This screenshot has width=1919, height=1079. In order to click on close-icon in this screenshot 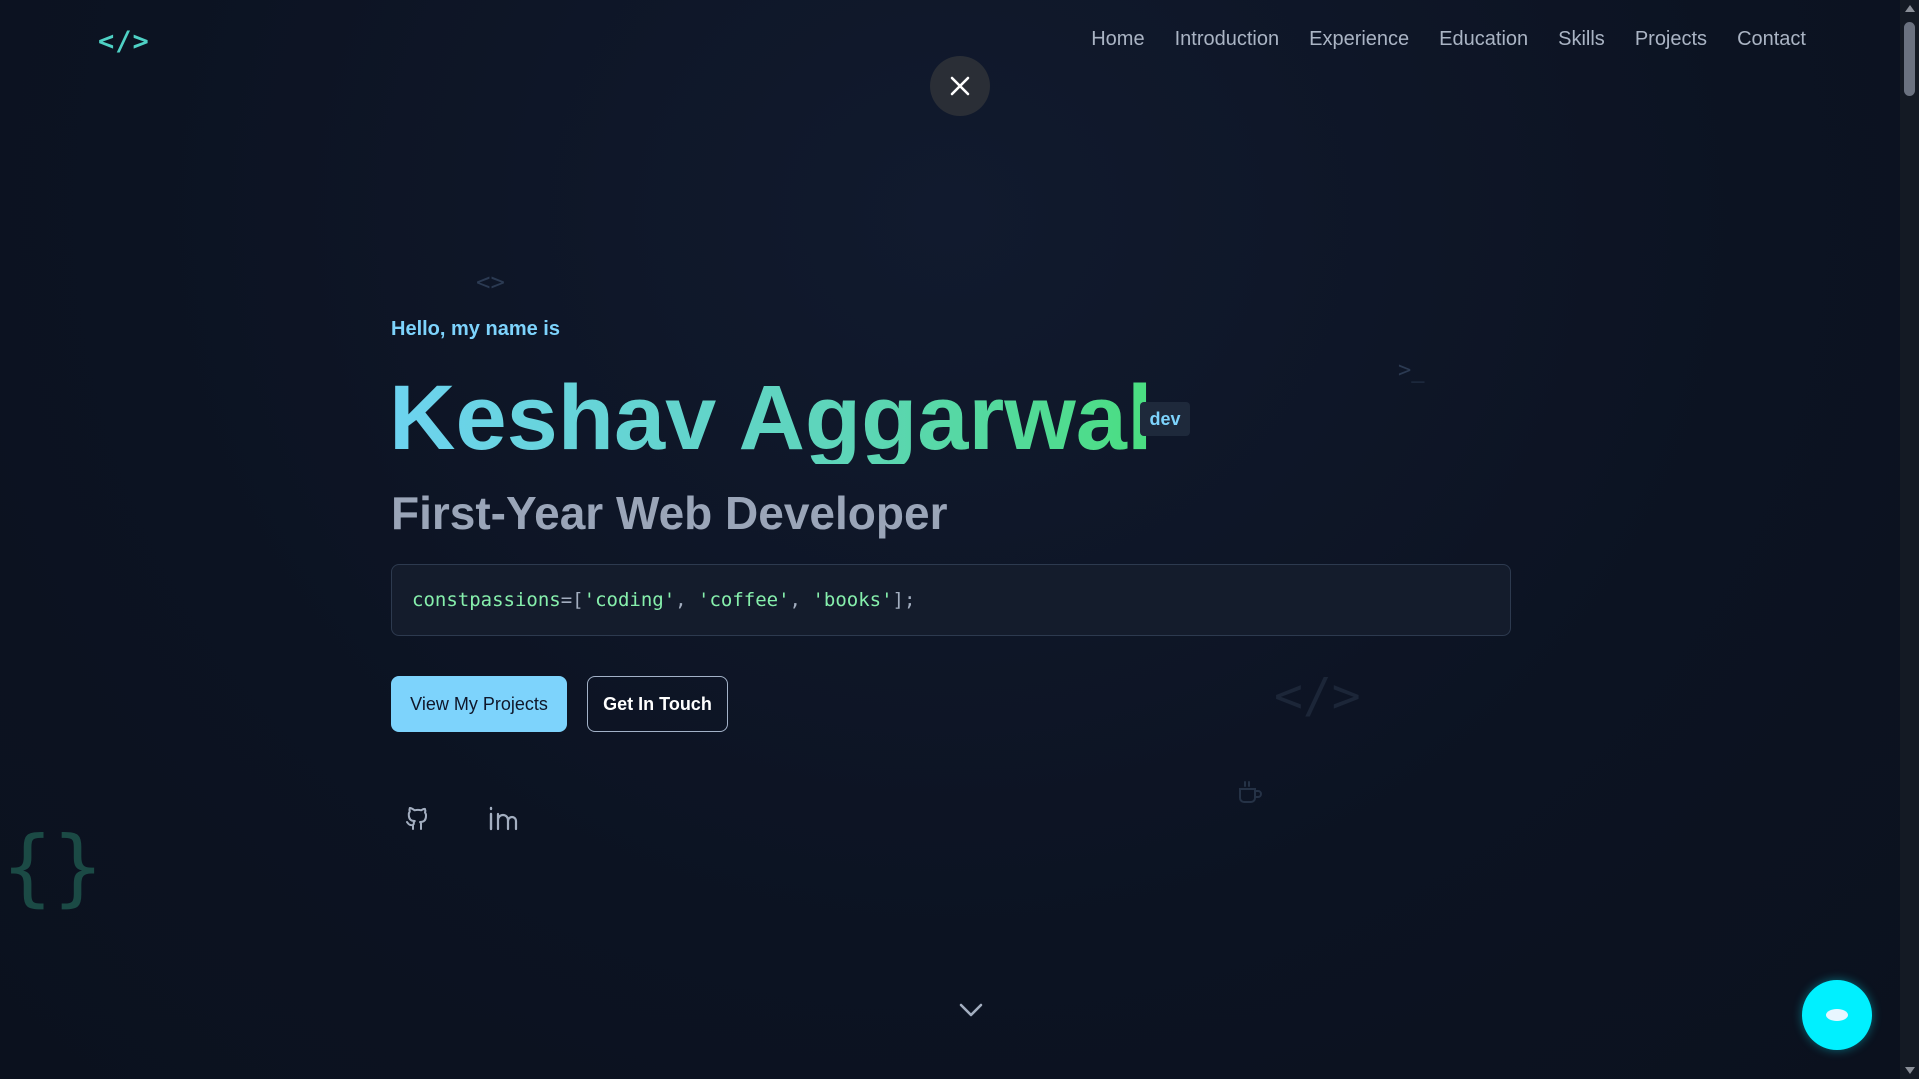, I will do `click(960, 86)`.